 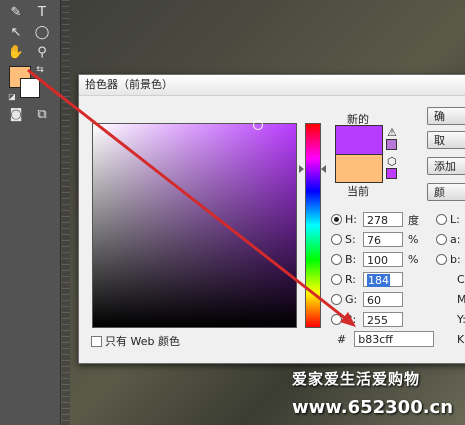 I want to click on watermark-text: 爱家爱生活爱购物, so click(x=356, y=379).